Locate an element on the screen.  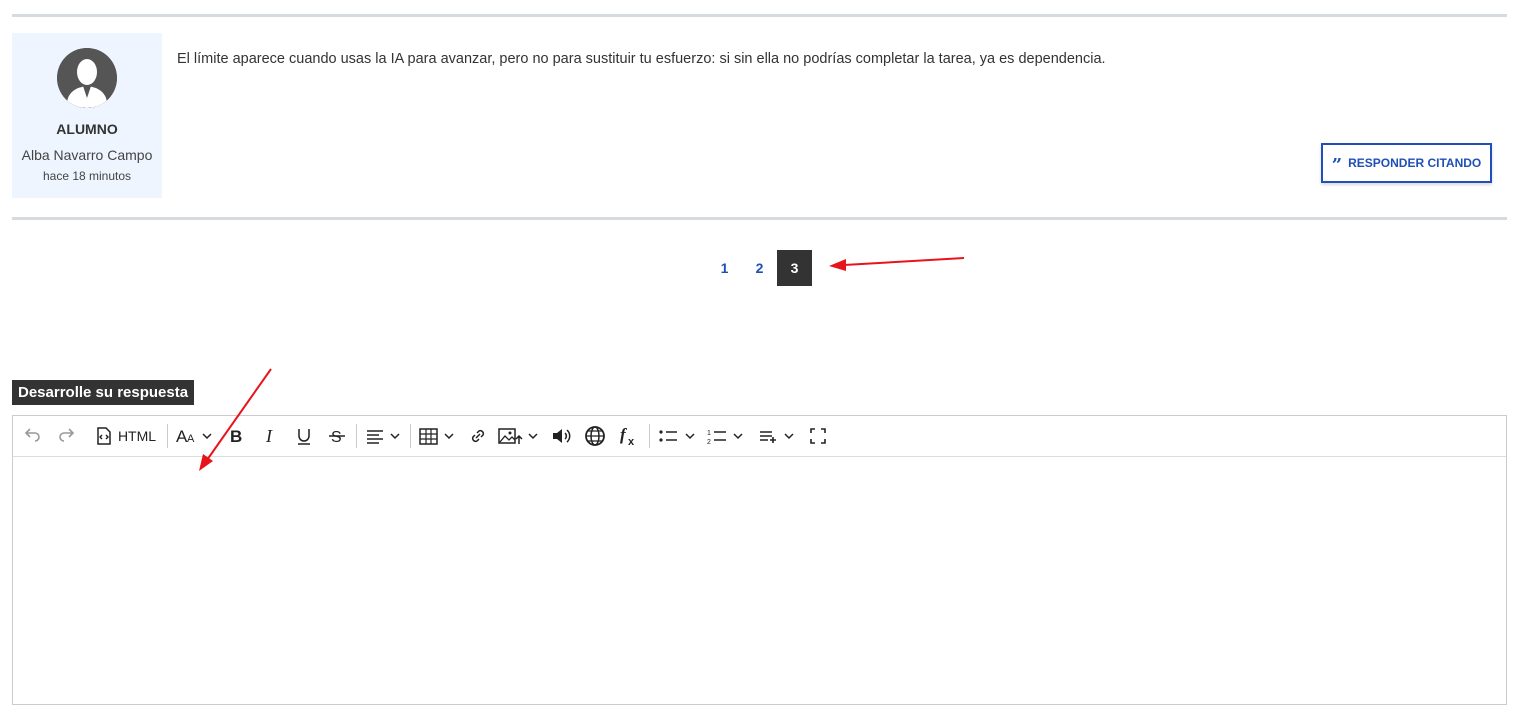
avatar is located at coordinates (87, 78).